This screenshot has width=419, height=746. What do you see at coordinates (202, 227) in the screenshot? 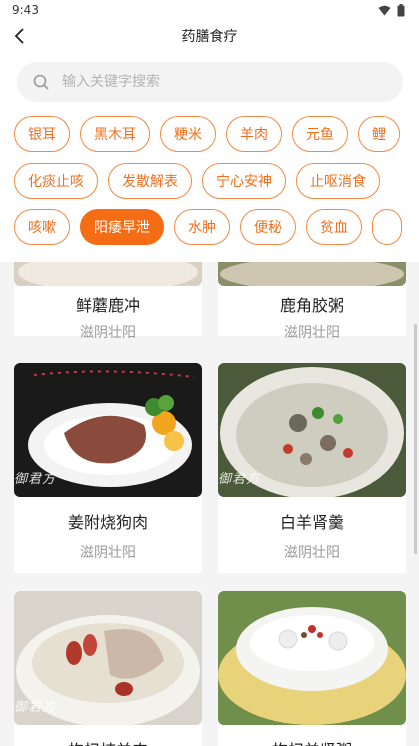
I see `tag-shuizhong: 水肿` at bounding box center [202, 227].